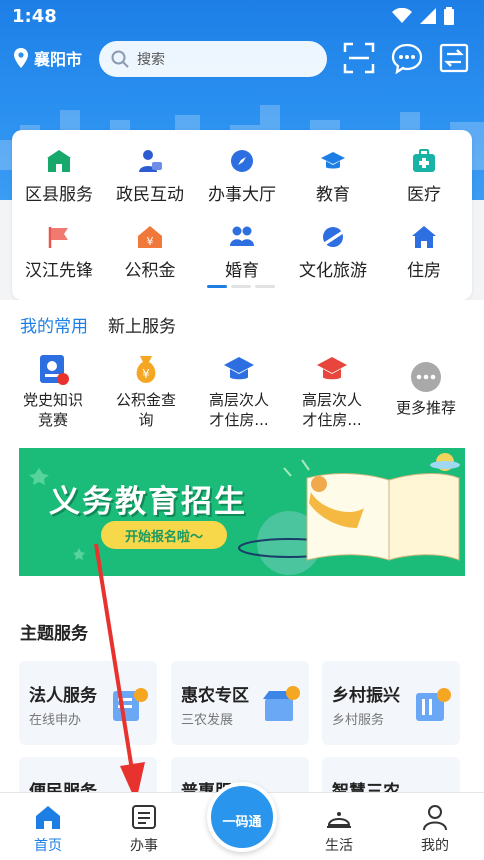 Image resolution: width=484 pixels, height=860 pixels. Describe the element at coordinates (333, 176) in the screenshot. I see `category-education: 教育` at that location.